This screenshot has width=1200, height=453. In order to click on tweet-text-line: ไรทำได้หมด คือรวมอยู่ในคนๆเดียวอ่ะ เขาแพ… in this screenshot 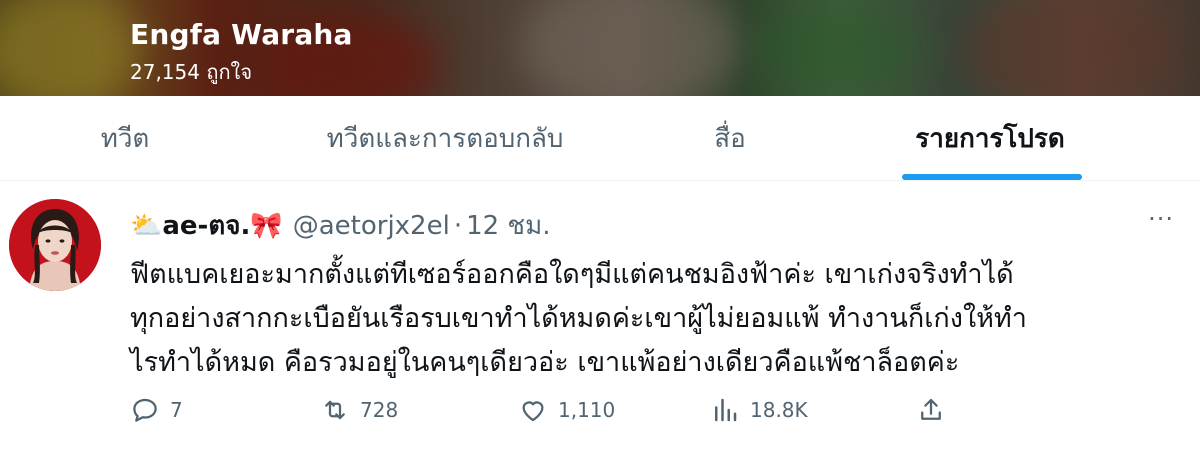, I will do `click(545, 362)`.